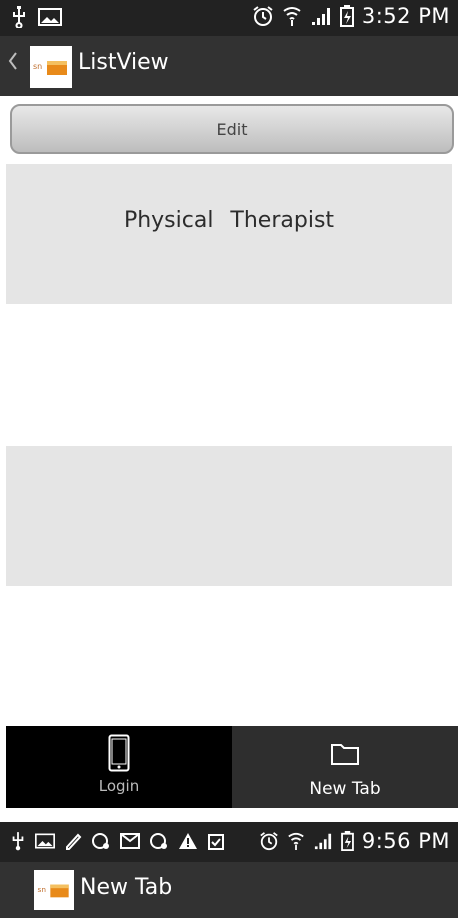 The image size is (458, 918). What do you see at coordinates (126, 887) in the screenshot?
I see `action-bar-title: New Tab` at bounding box center [126, 887].